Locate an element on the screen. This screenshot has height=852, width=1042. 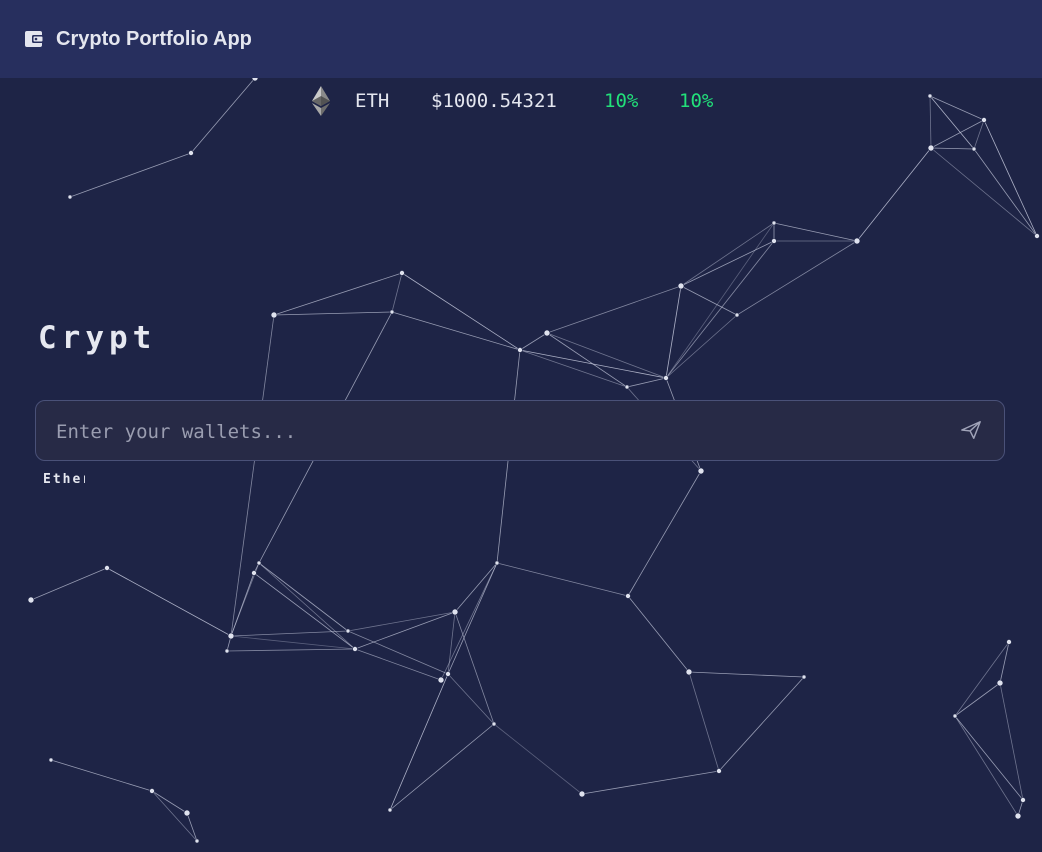
ticker-symbol: ETH is located at coordinates (372, 101).